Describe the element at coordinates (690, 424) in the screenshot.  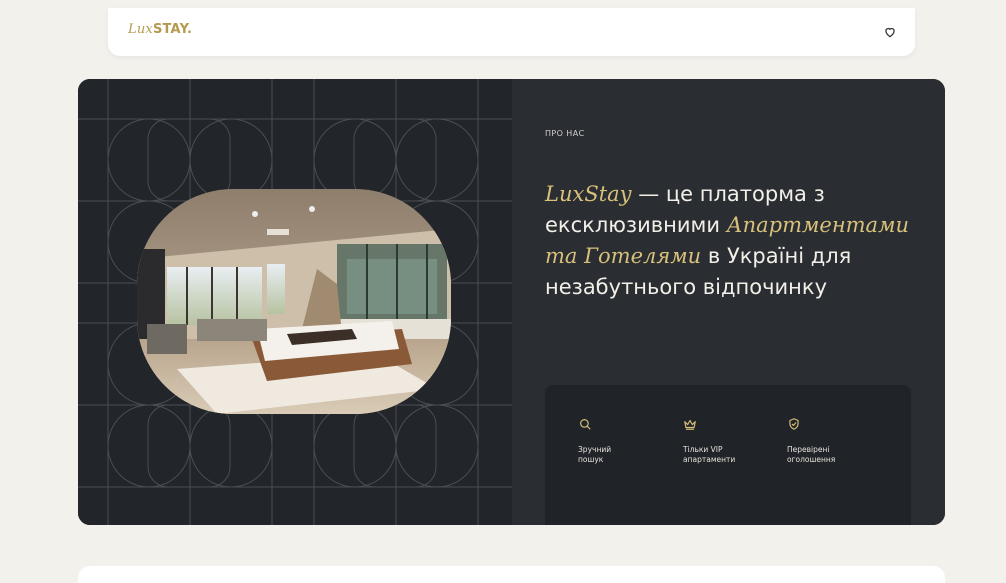
I see `crown-icon` at that location.